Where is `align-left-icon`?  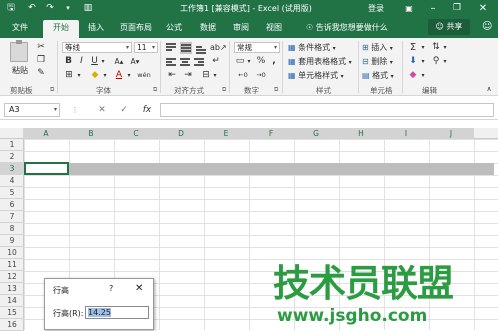 align-left-icon is located at coordinates (171, 62).